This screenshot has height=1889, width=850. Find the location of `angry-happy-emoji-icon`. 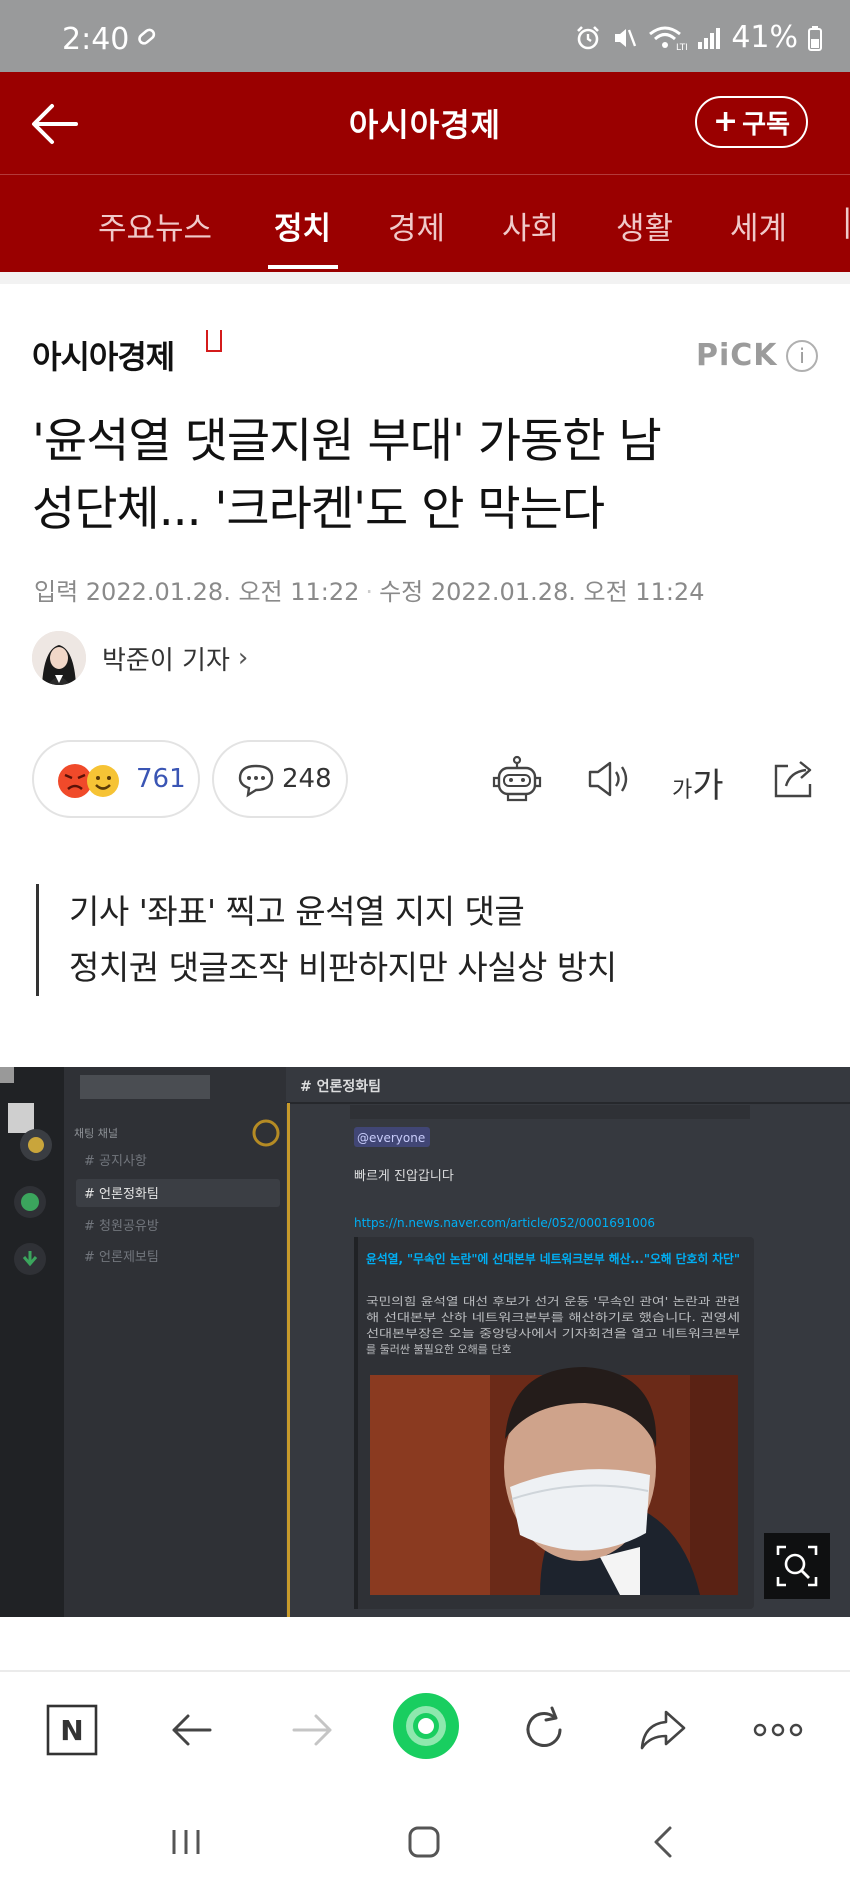

angry-happy-emoji-icon is located at coordinates (88, 781).